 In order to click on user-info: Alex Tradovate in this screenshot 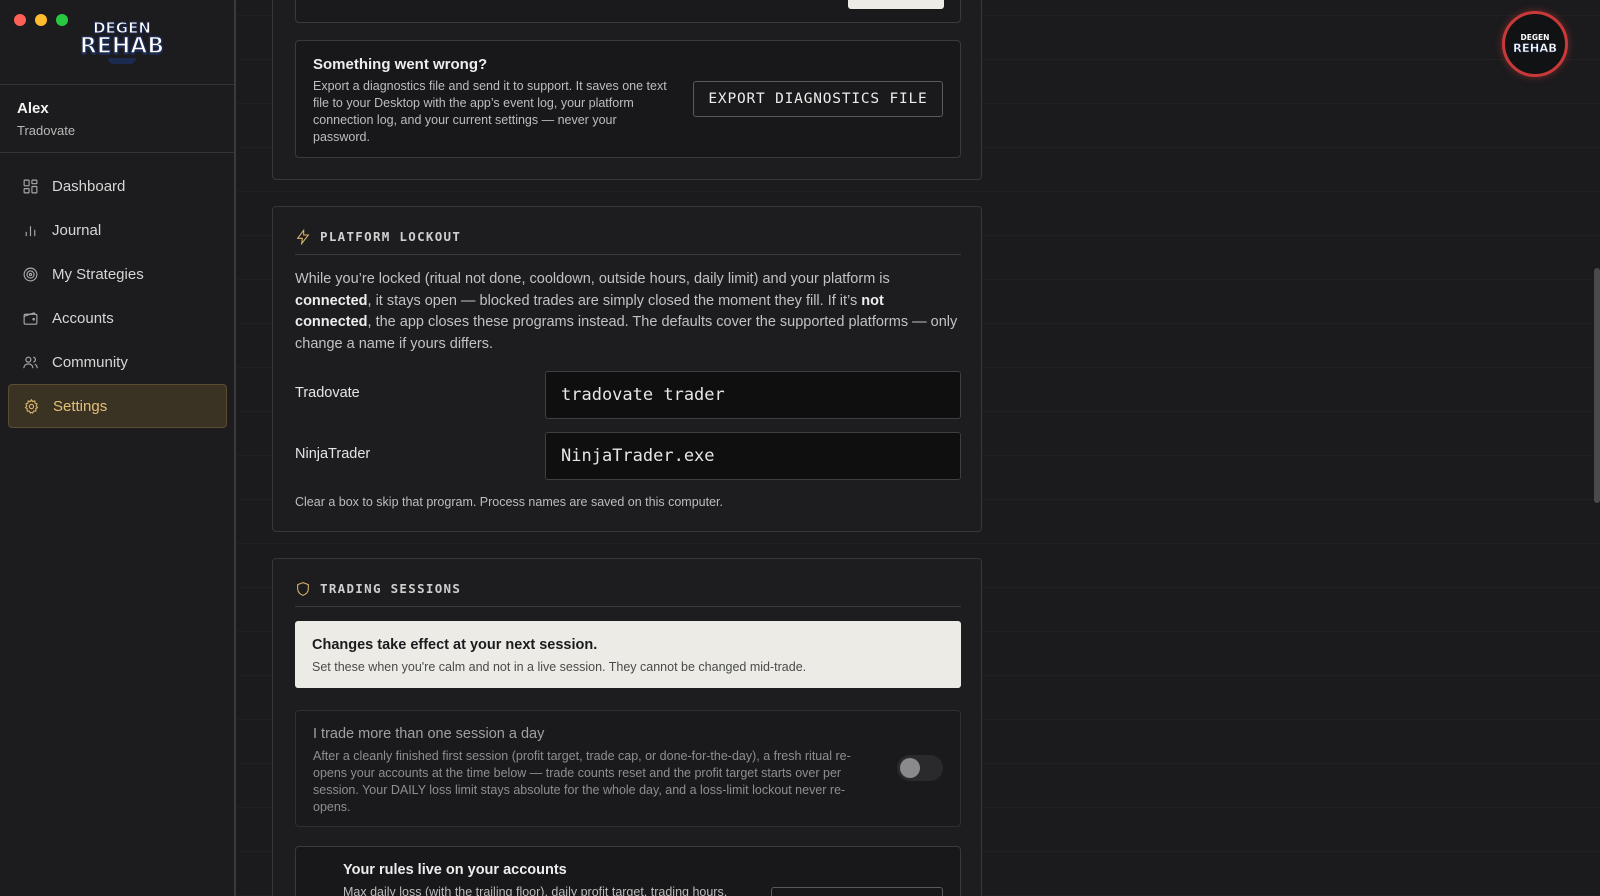, I will do `click(46, 119)`.